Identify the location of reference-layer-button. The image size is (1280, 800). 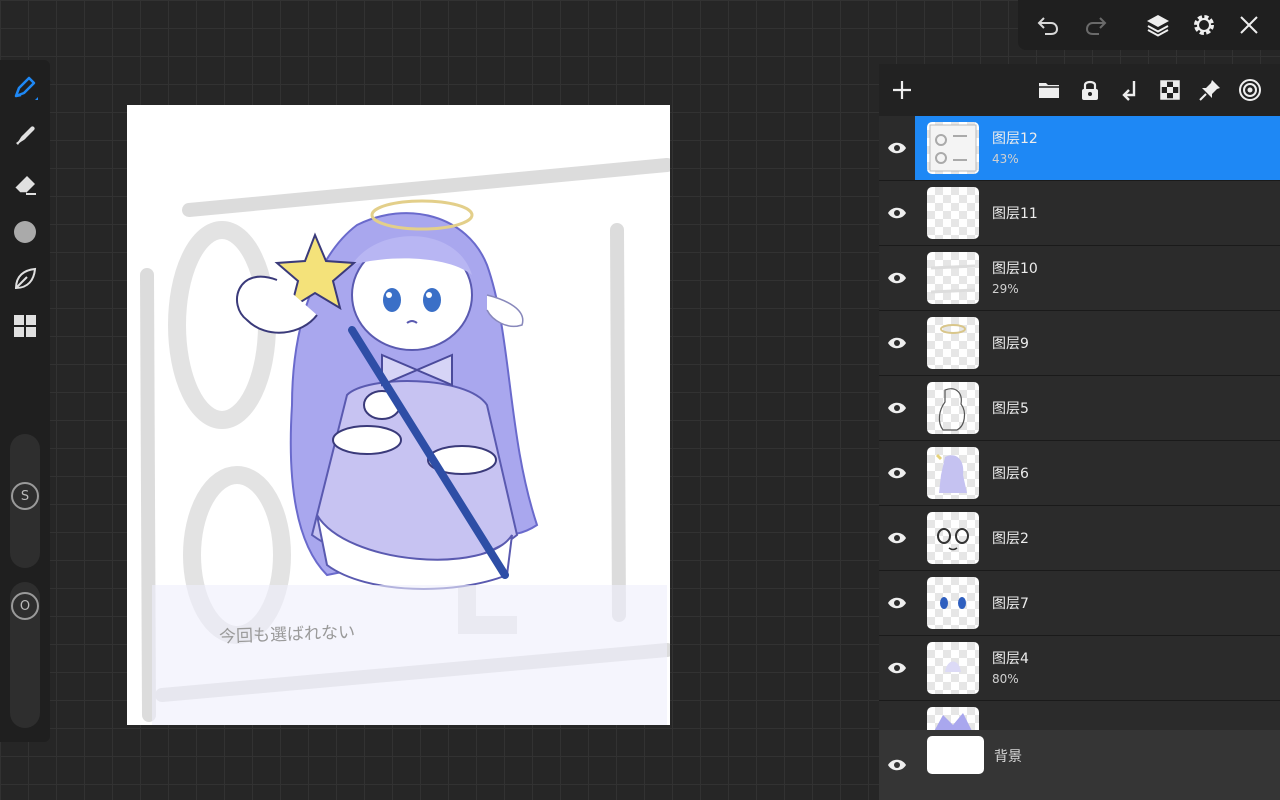
(1250, 90).